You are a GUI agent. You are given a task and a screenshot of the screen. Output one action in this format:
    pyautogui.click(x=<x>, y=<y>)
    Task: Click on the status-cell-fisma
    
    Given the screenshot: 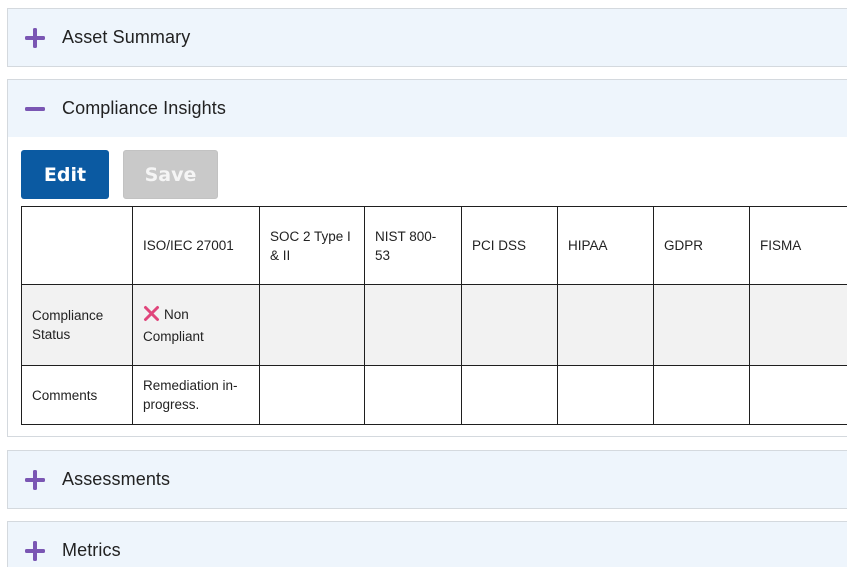 What is the action you would take?
    pyautogui.click(x=798, y=325)
    